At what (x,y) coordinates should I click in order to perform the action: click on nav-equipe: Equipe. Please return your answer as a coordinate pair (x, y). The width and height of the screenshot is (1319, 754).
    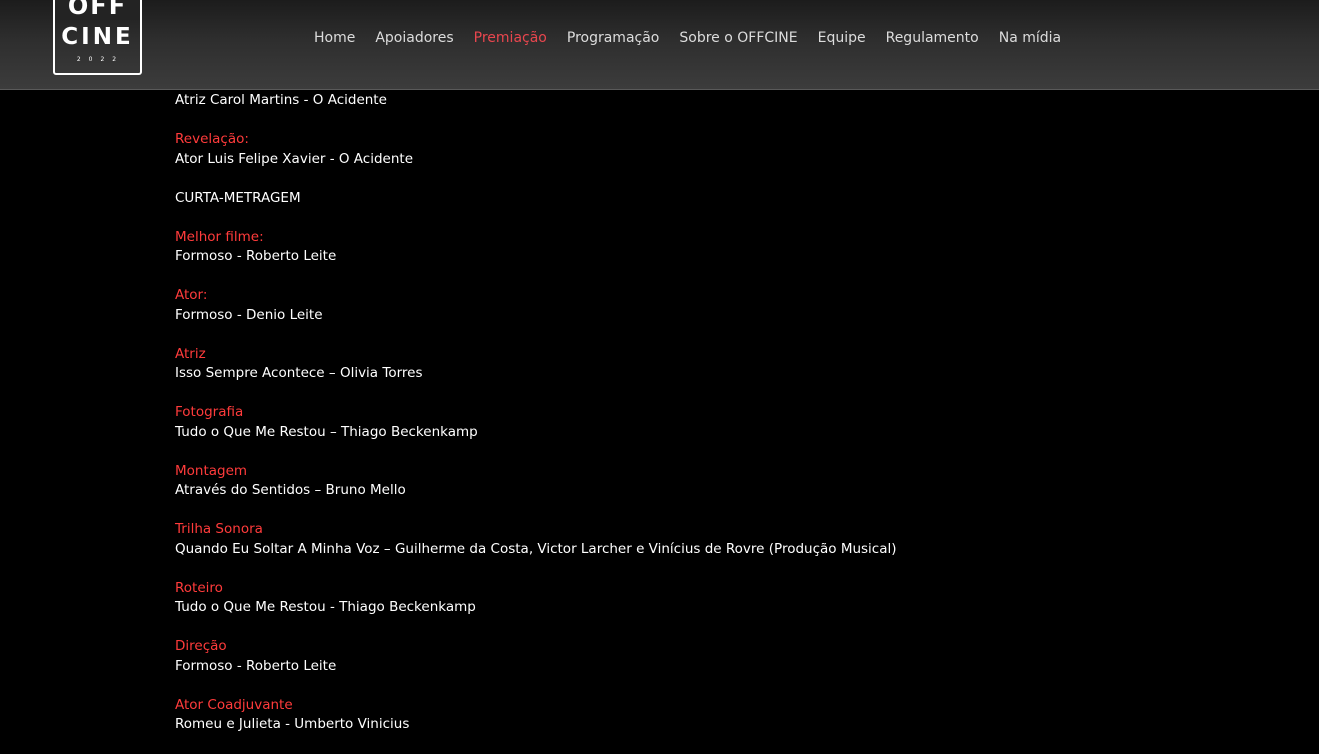
    Looking at the image, I should click on (842, 38).